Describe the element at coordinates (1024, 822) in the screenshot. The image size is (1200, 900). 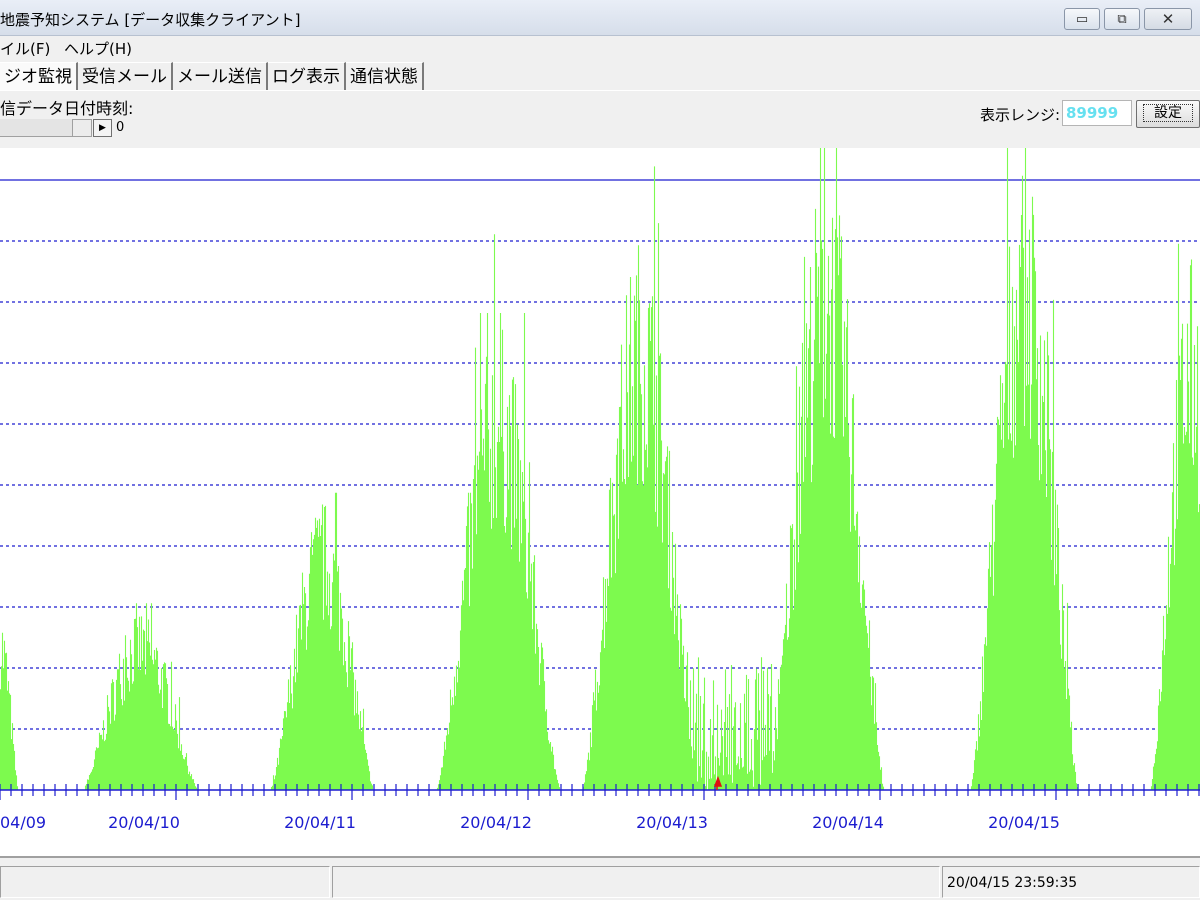
I see `x-tick-label: 20/04/15` at that location.